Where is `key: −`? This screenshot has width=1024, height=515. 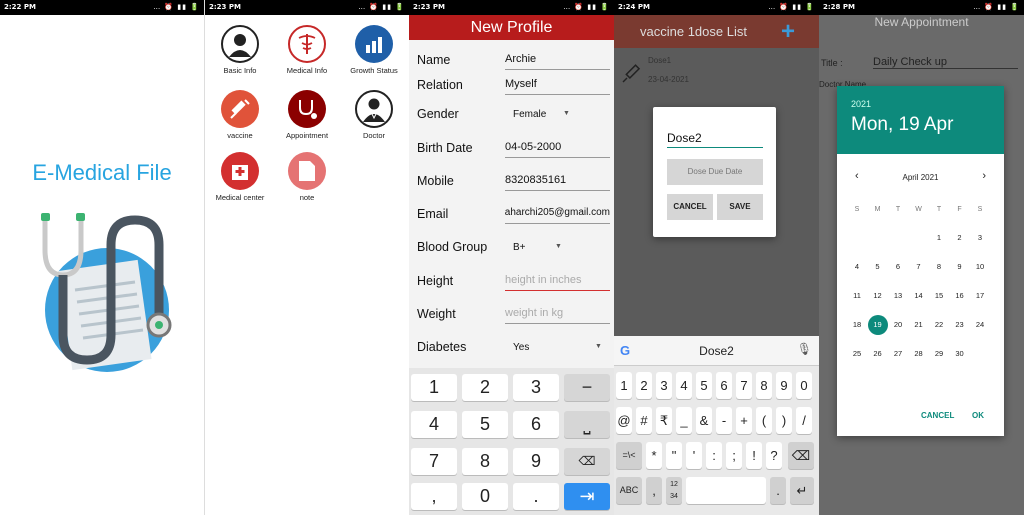 key: − is located at coordinates (587, 387).